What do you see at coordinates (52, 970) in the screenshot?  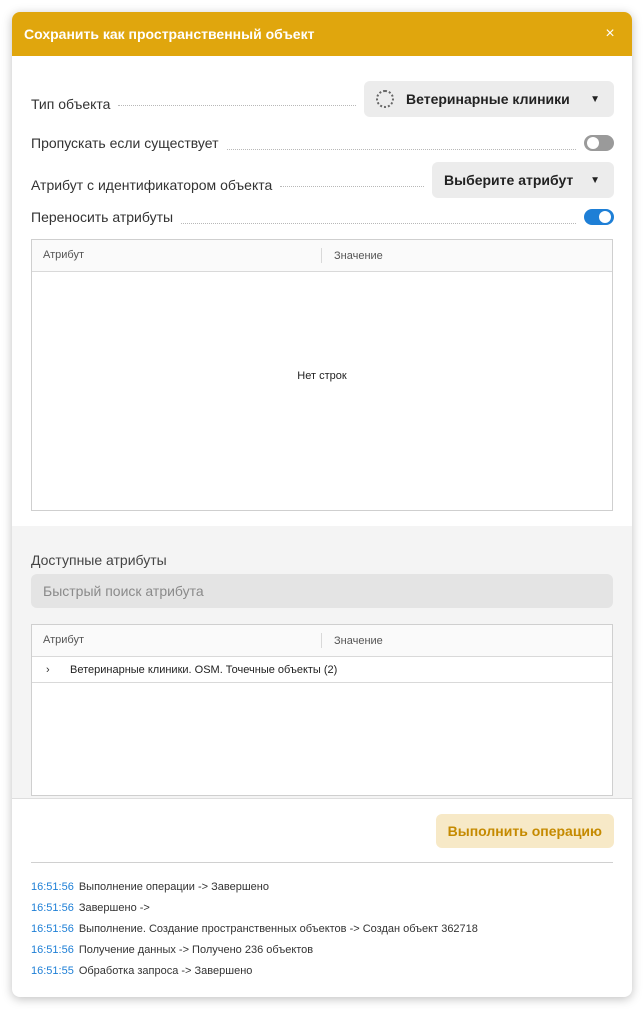 I see `log-time: 16:51:55` at bounding box center [52, 970].